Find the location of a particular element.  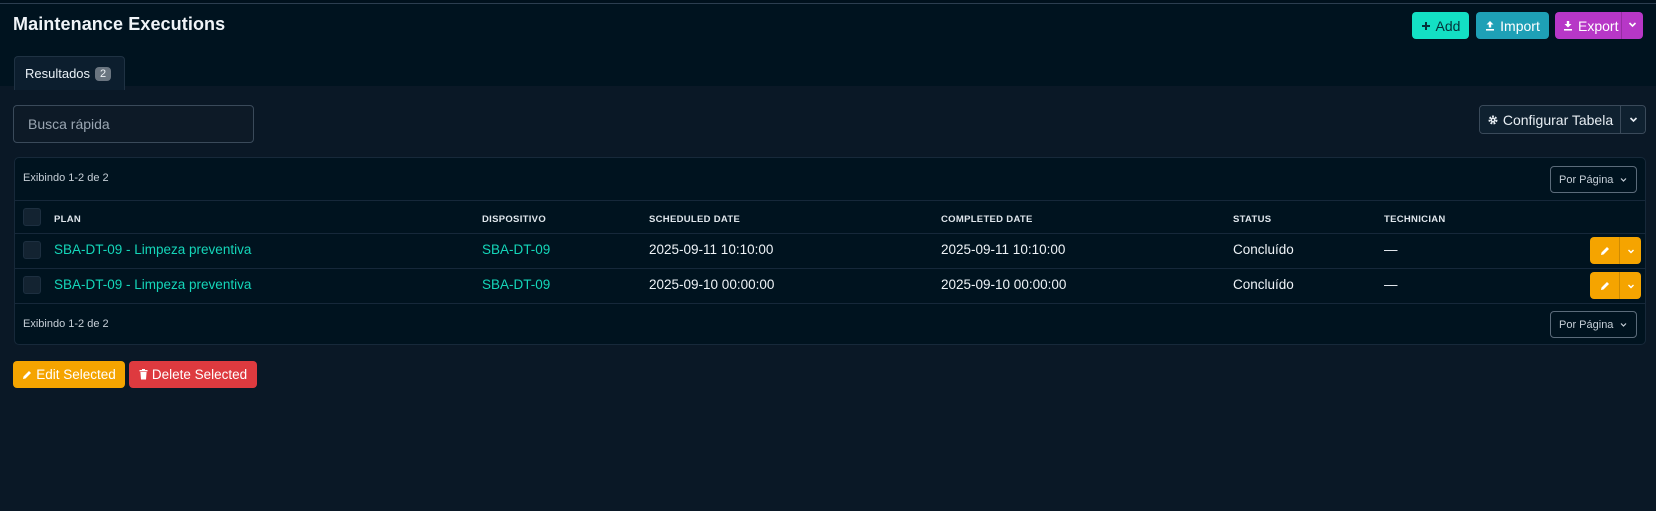

column-header-technician: TECHNICIAN is located at coordinates (1415, 219).